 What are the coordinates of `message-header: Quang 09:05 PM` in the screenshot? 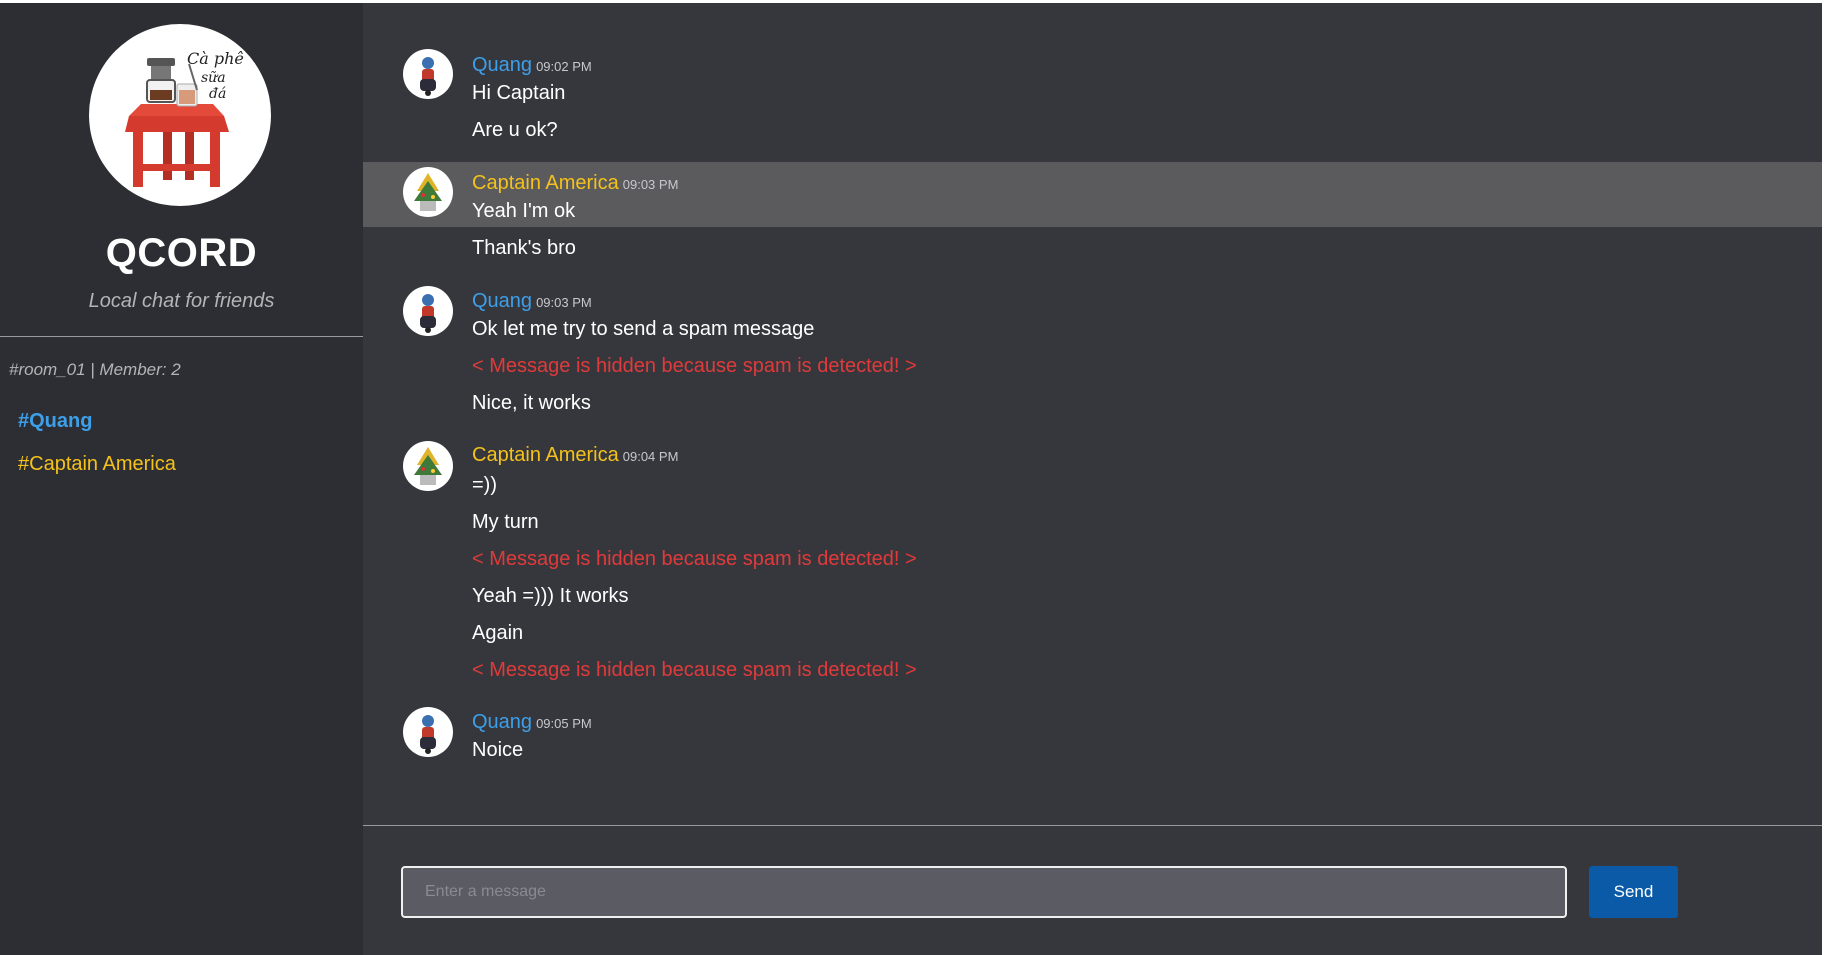 It's located at (532, 722).